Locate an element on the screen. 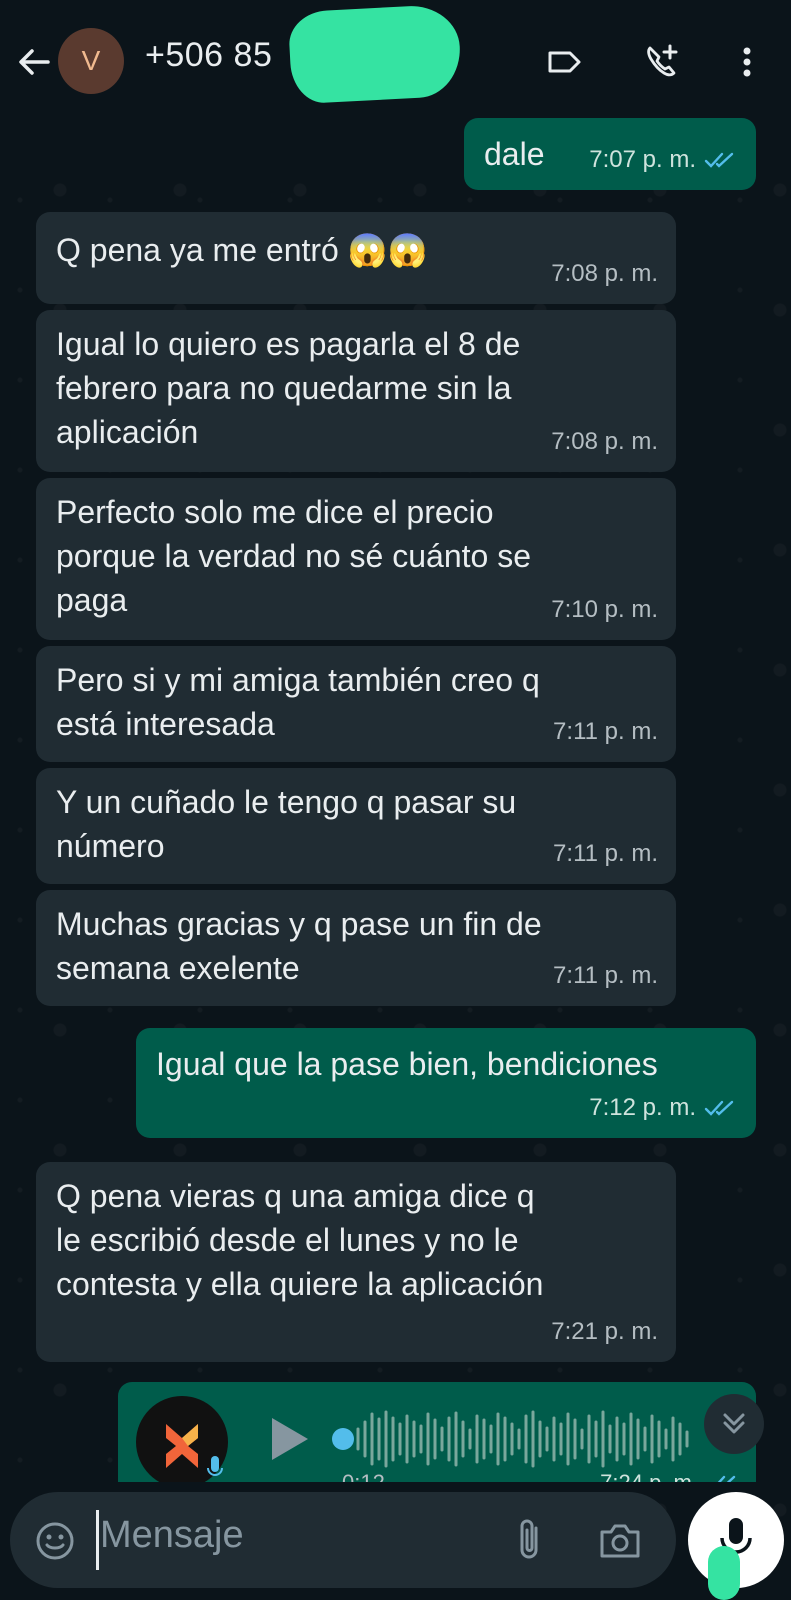 The height and width of the screenshot is (1600, 791). waveform is located at coordinates (522, 1439).